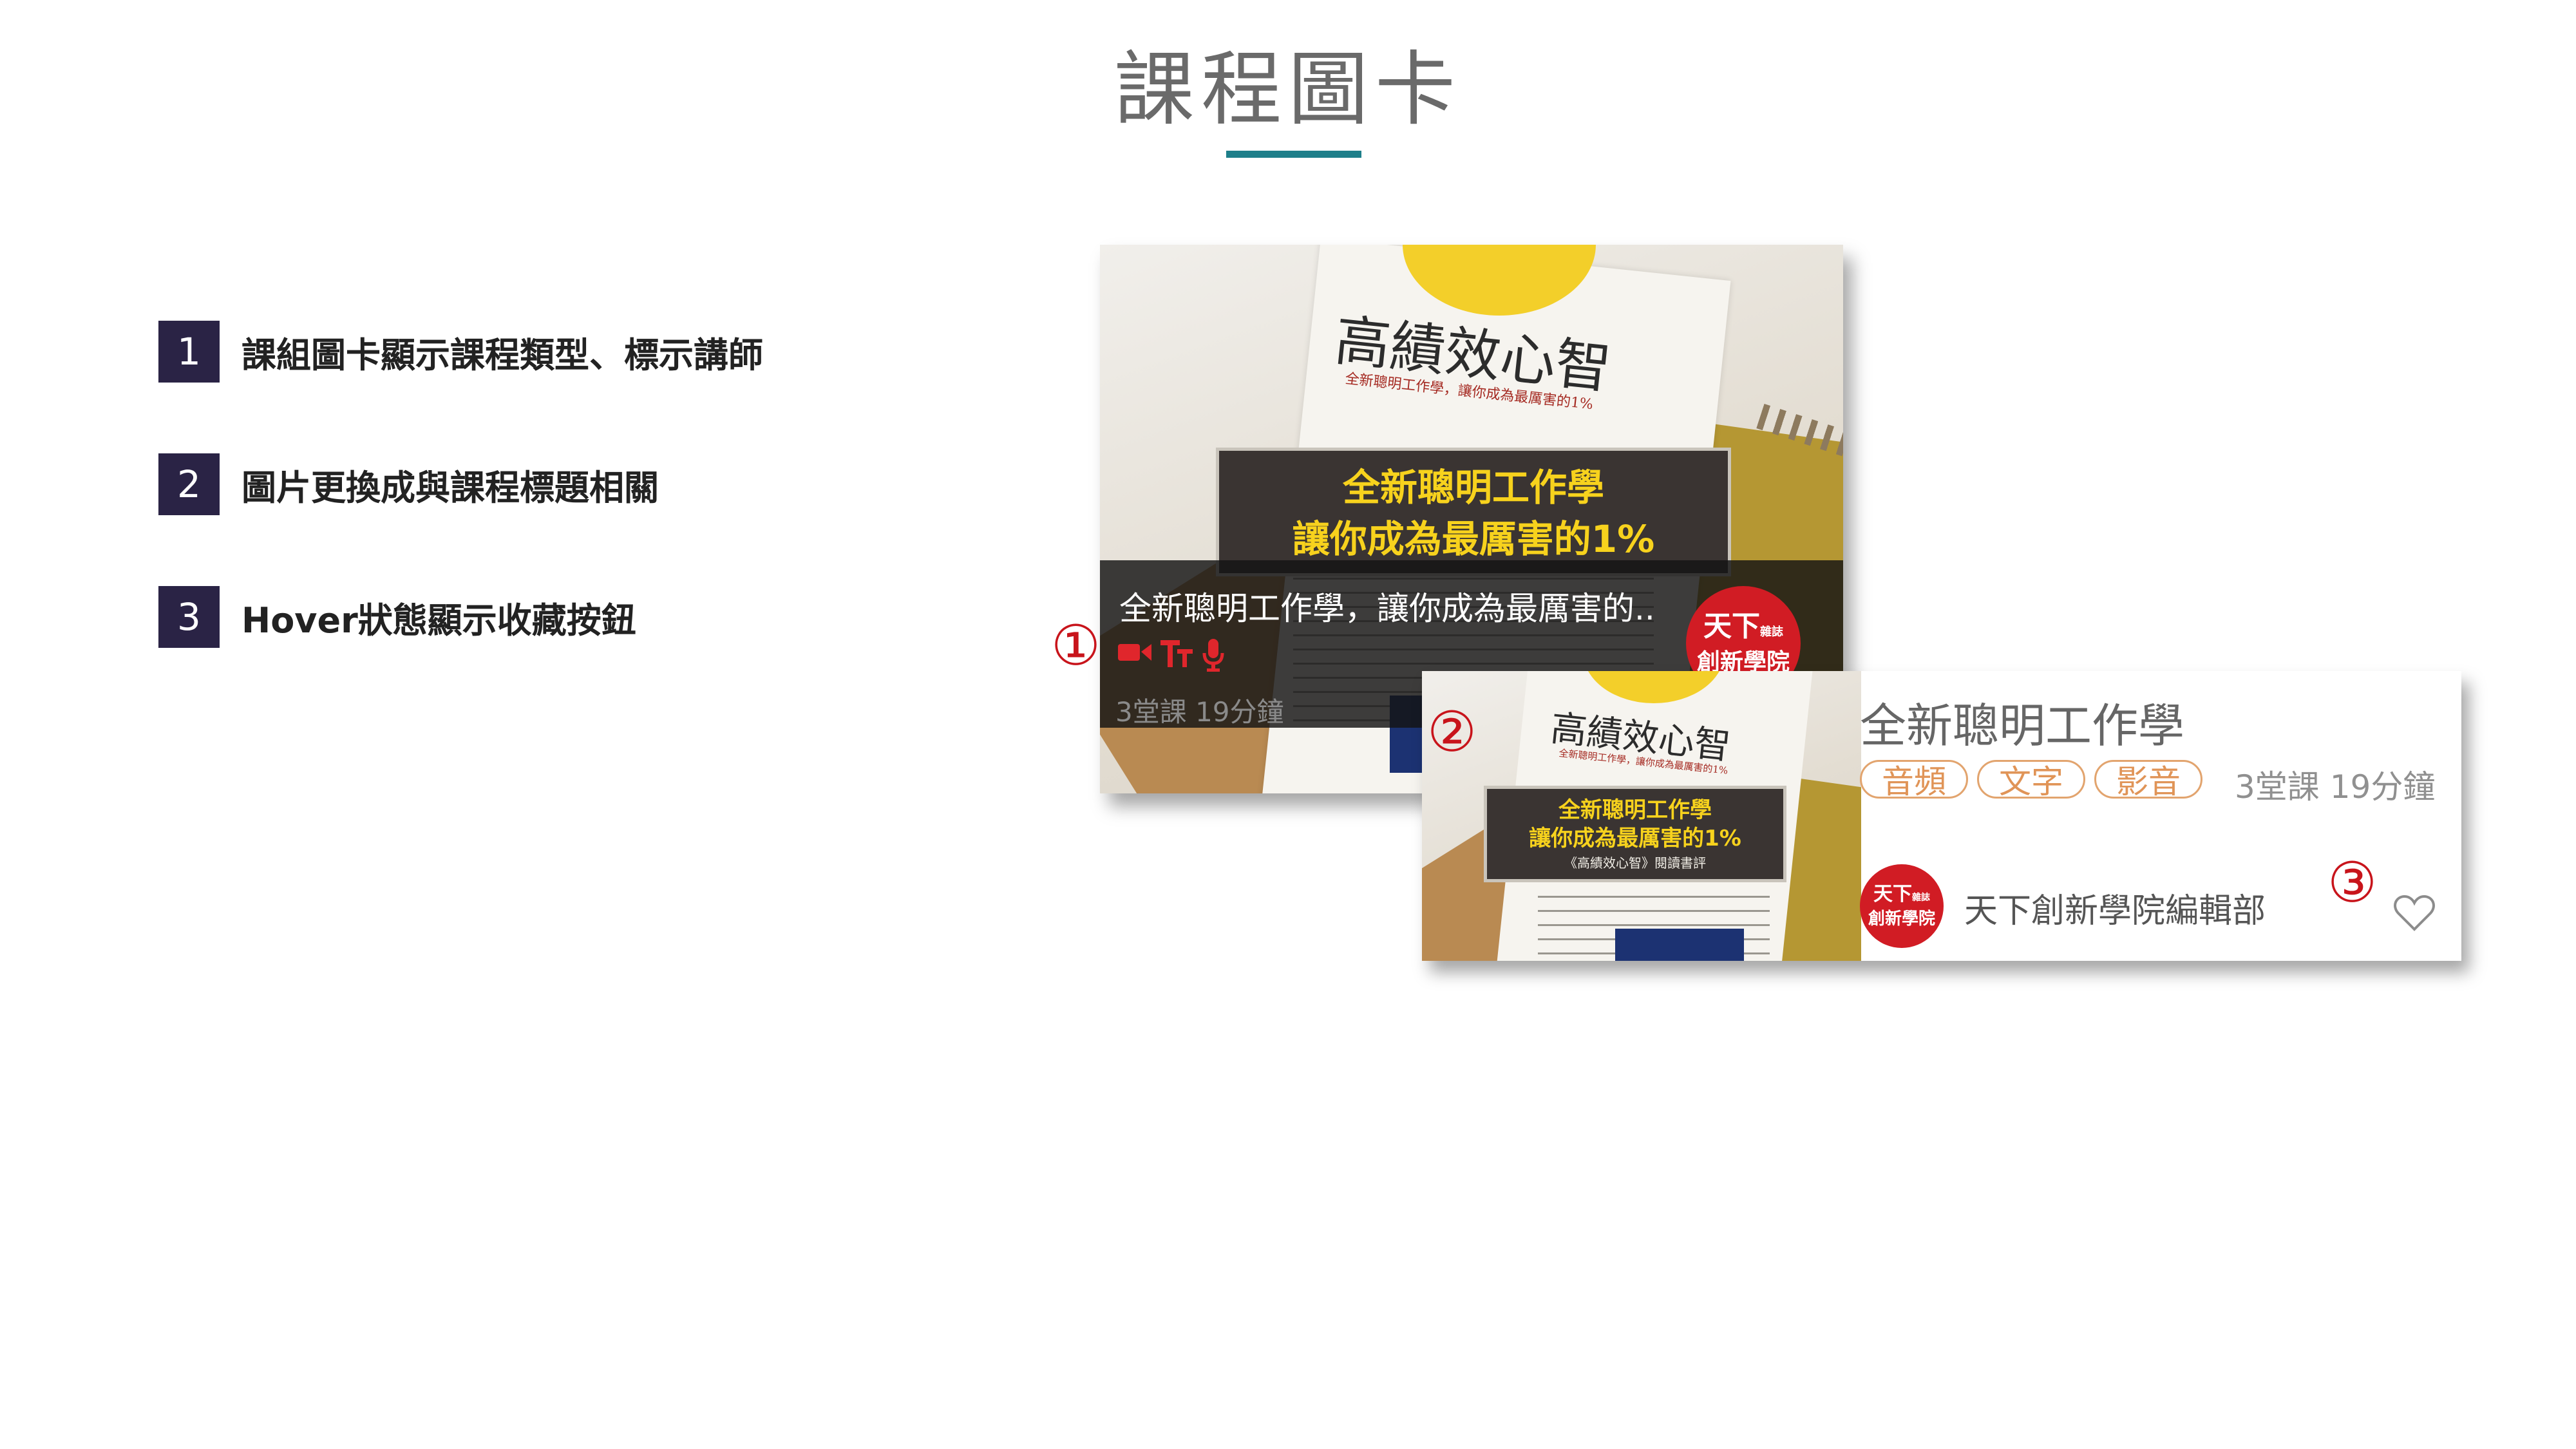 This screenshot has width=2576, height=1449. Describe the element at coordinates (1293, 155) in the screenshot. I see `title-underline` at that location.